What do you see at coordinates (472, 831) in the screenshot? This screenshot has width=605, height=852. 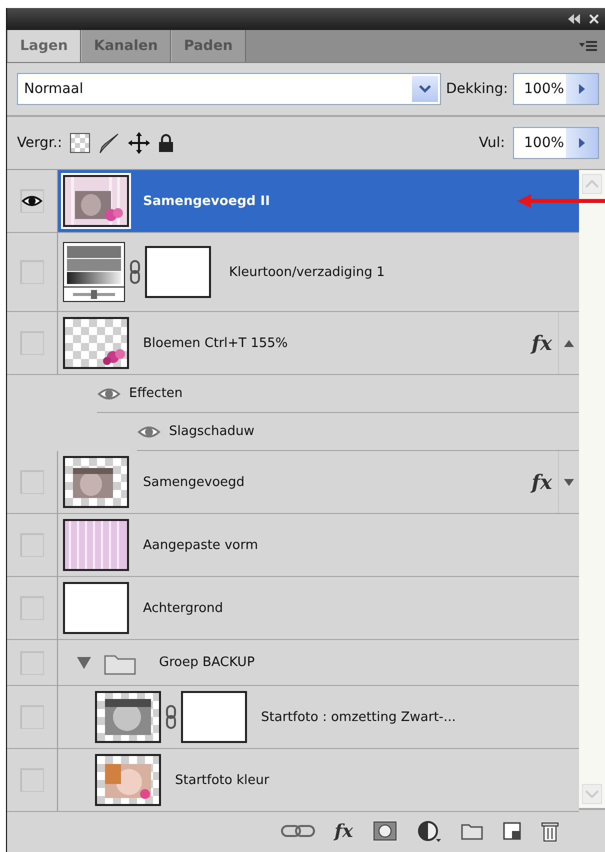 I see `folder-icon` at bounding box center [472, 831].